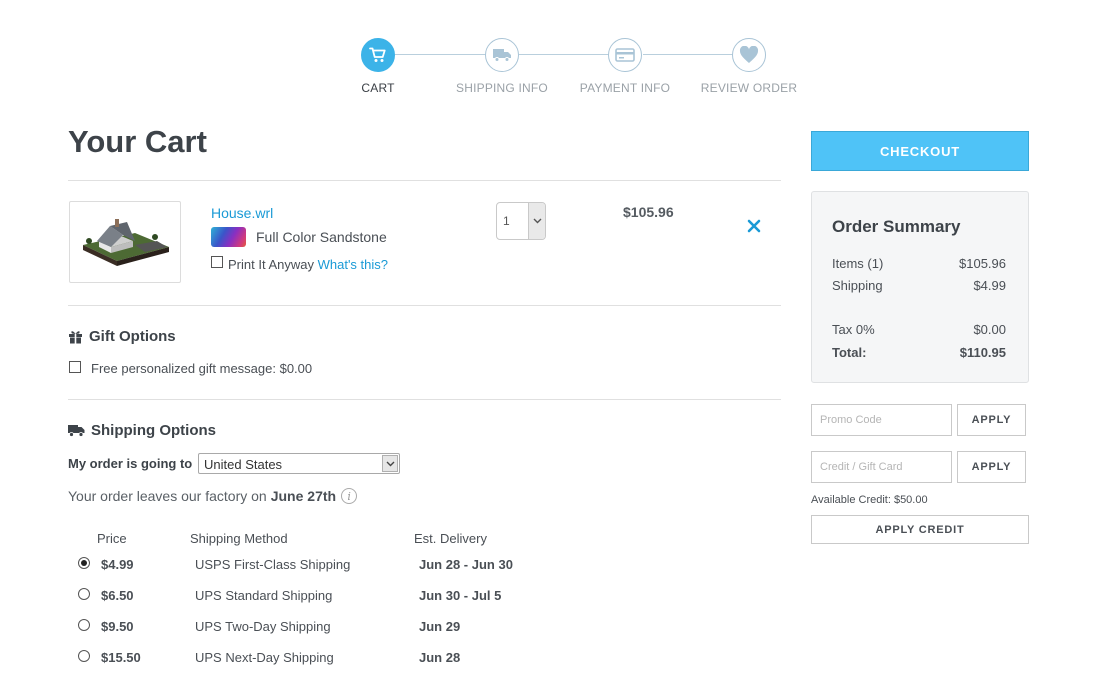 The height and width of the screenshot is (692, 1112). What do you see at coordinates (648, 212) in the screenshot?
I see `item-price: $105.96` at bounding box center [648, 212].